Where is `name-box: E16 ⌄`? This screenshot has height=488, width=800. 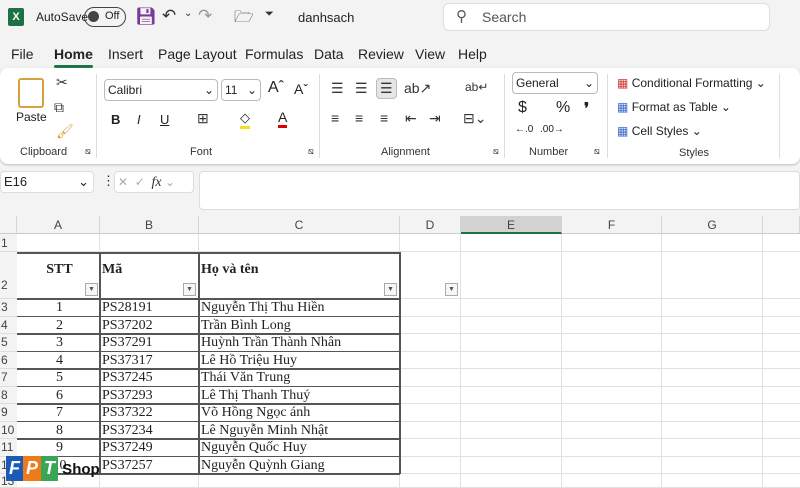
name-box: E16 ⌄ is located at coordinates (47, 182).